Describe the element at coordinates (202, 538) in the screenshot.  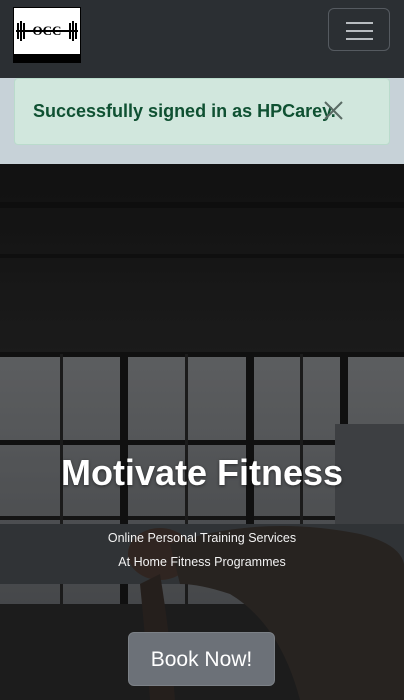
I see `hero-subtitle-line-1: Online Personal Training Services` at that location.